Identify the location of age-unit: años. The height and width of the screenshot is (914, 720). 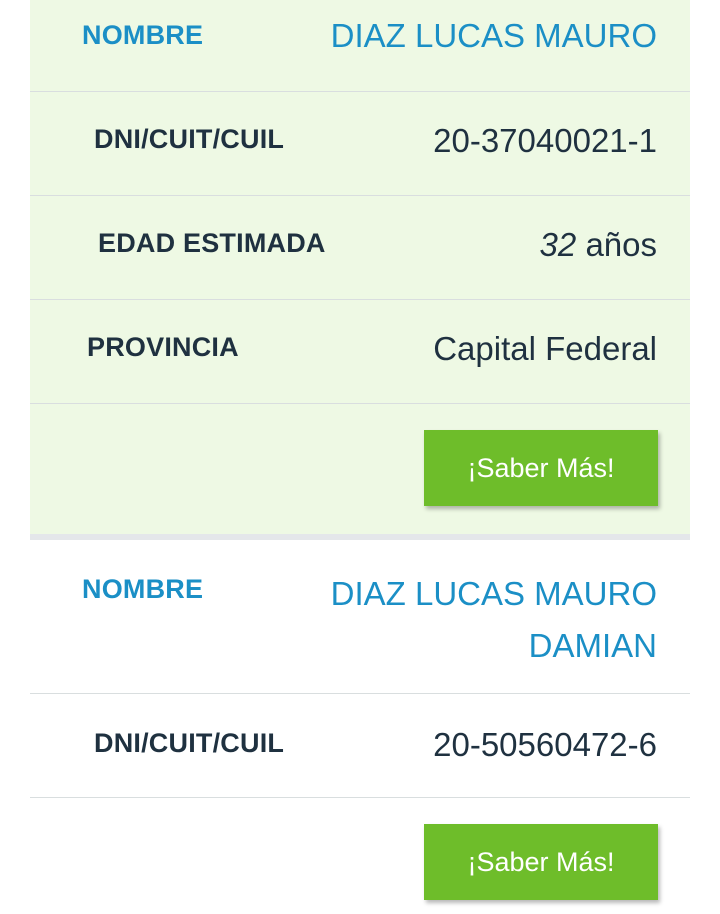
(621, 244).